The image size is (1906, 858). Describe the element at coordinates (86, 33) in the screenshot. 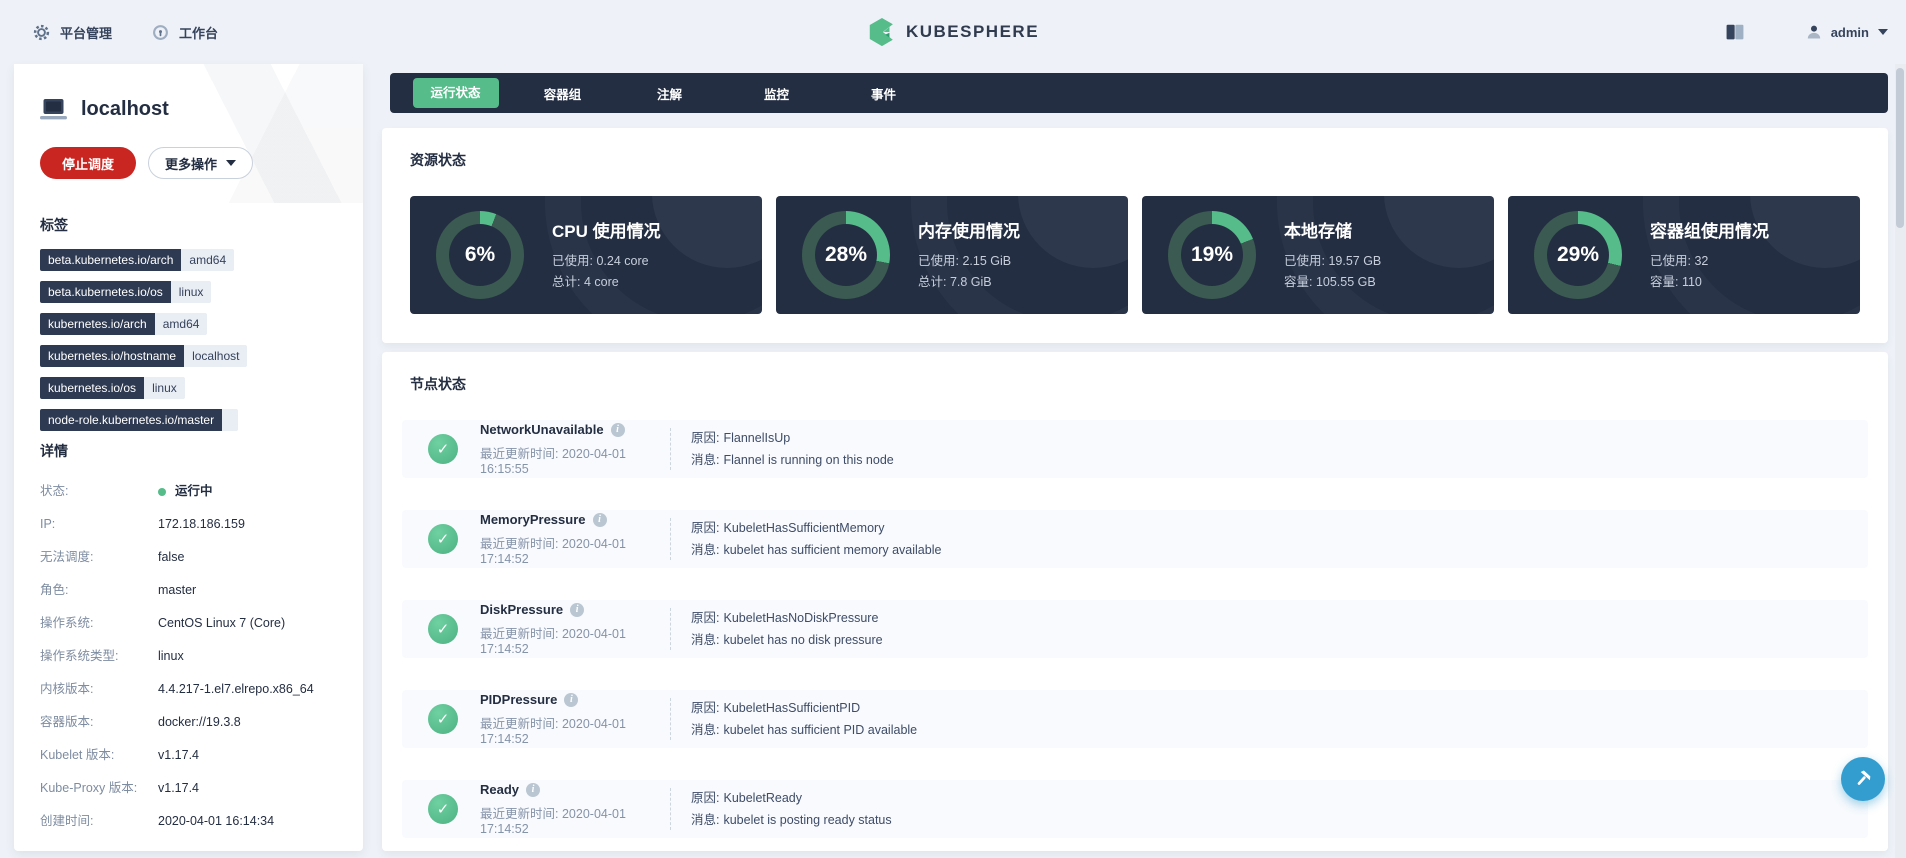

I see `platform-management-label: 平台管理` at that location.